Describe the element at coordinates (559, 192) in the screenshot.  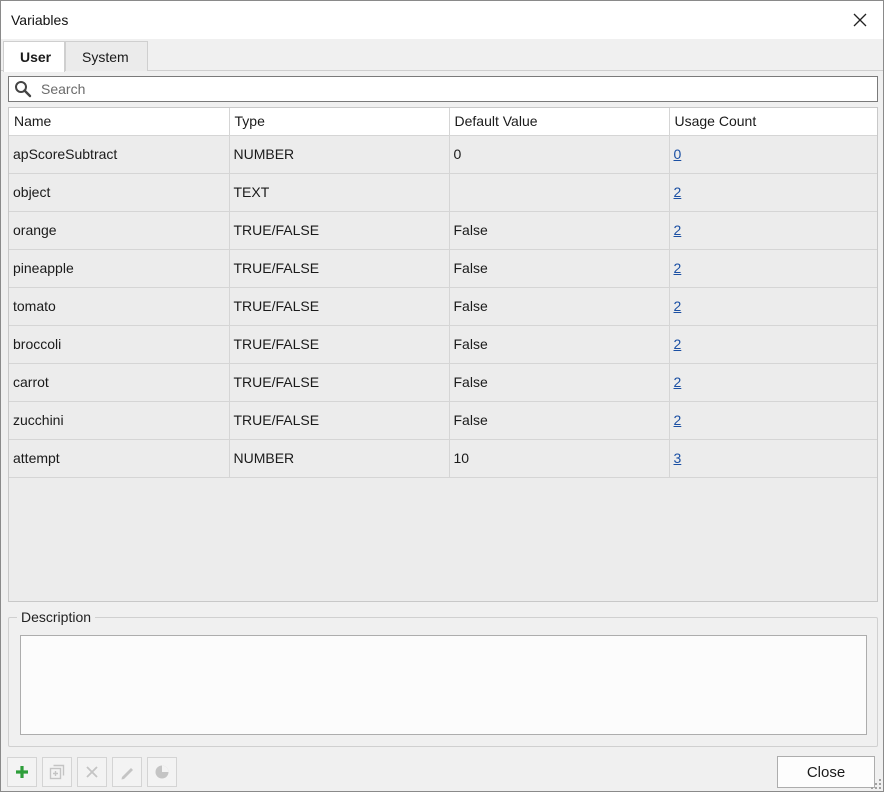
I see `cell-default-value` at that location.